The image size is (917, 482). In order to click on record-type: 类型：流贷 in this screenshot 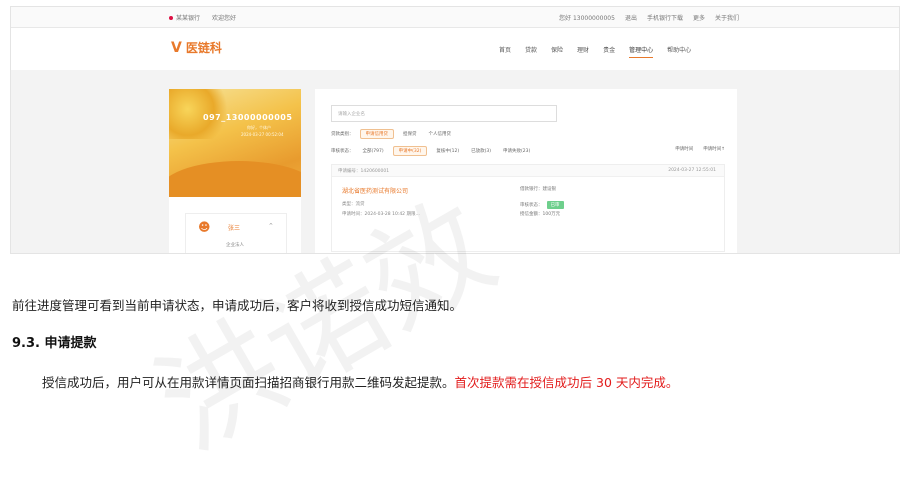, I will do `click(353, 204)`.